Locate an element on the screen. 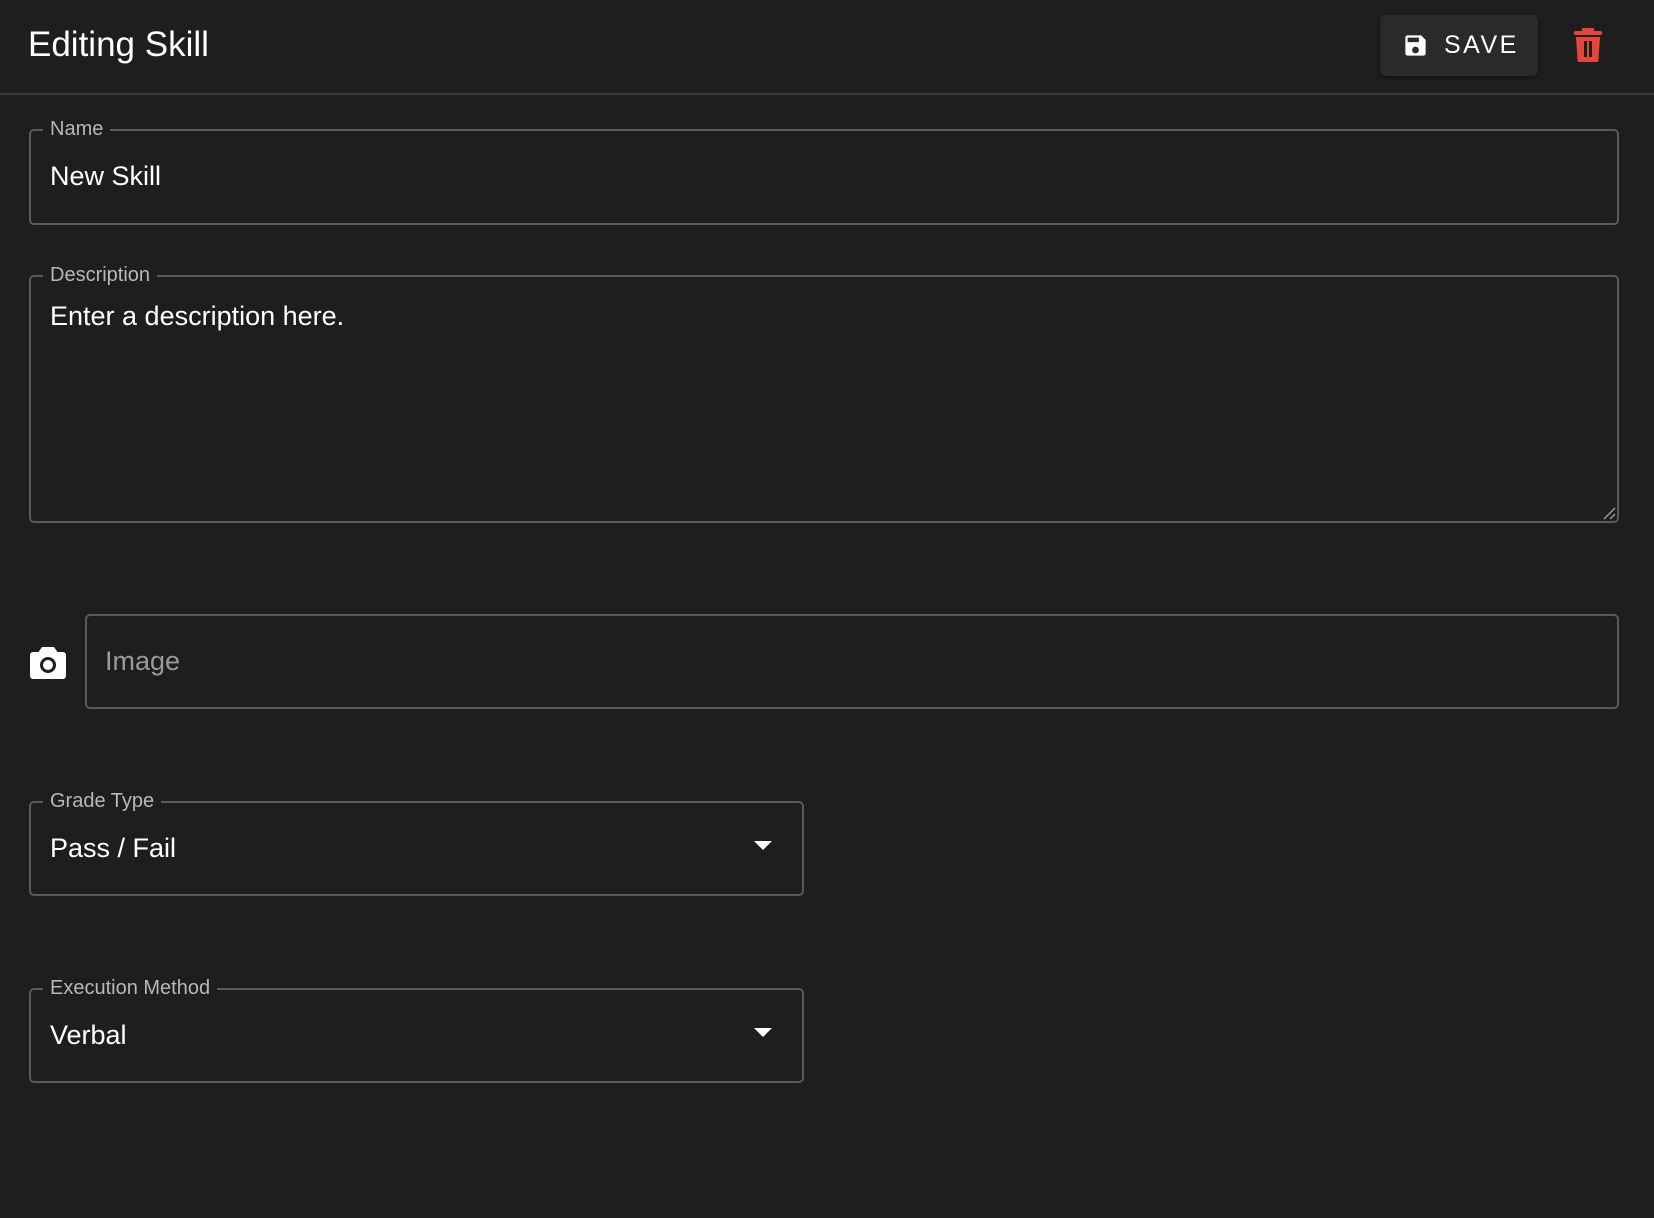 Image resolution: width=1654 pixels, height=1218 pixels. description-textarea: Enter a description here. is located at coordinates (197, 316).